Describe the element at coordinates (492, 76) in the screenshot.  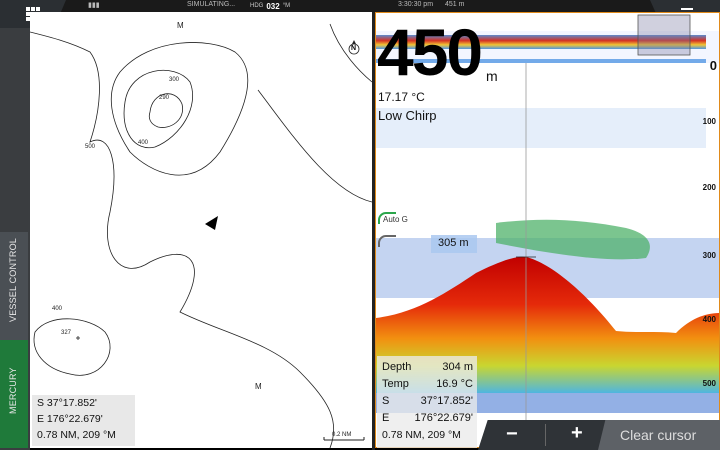
I see `depth-unit: m` at that location.